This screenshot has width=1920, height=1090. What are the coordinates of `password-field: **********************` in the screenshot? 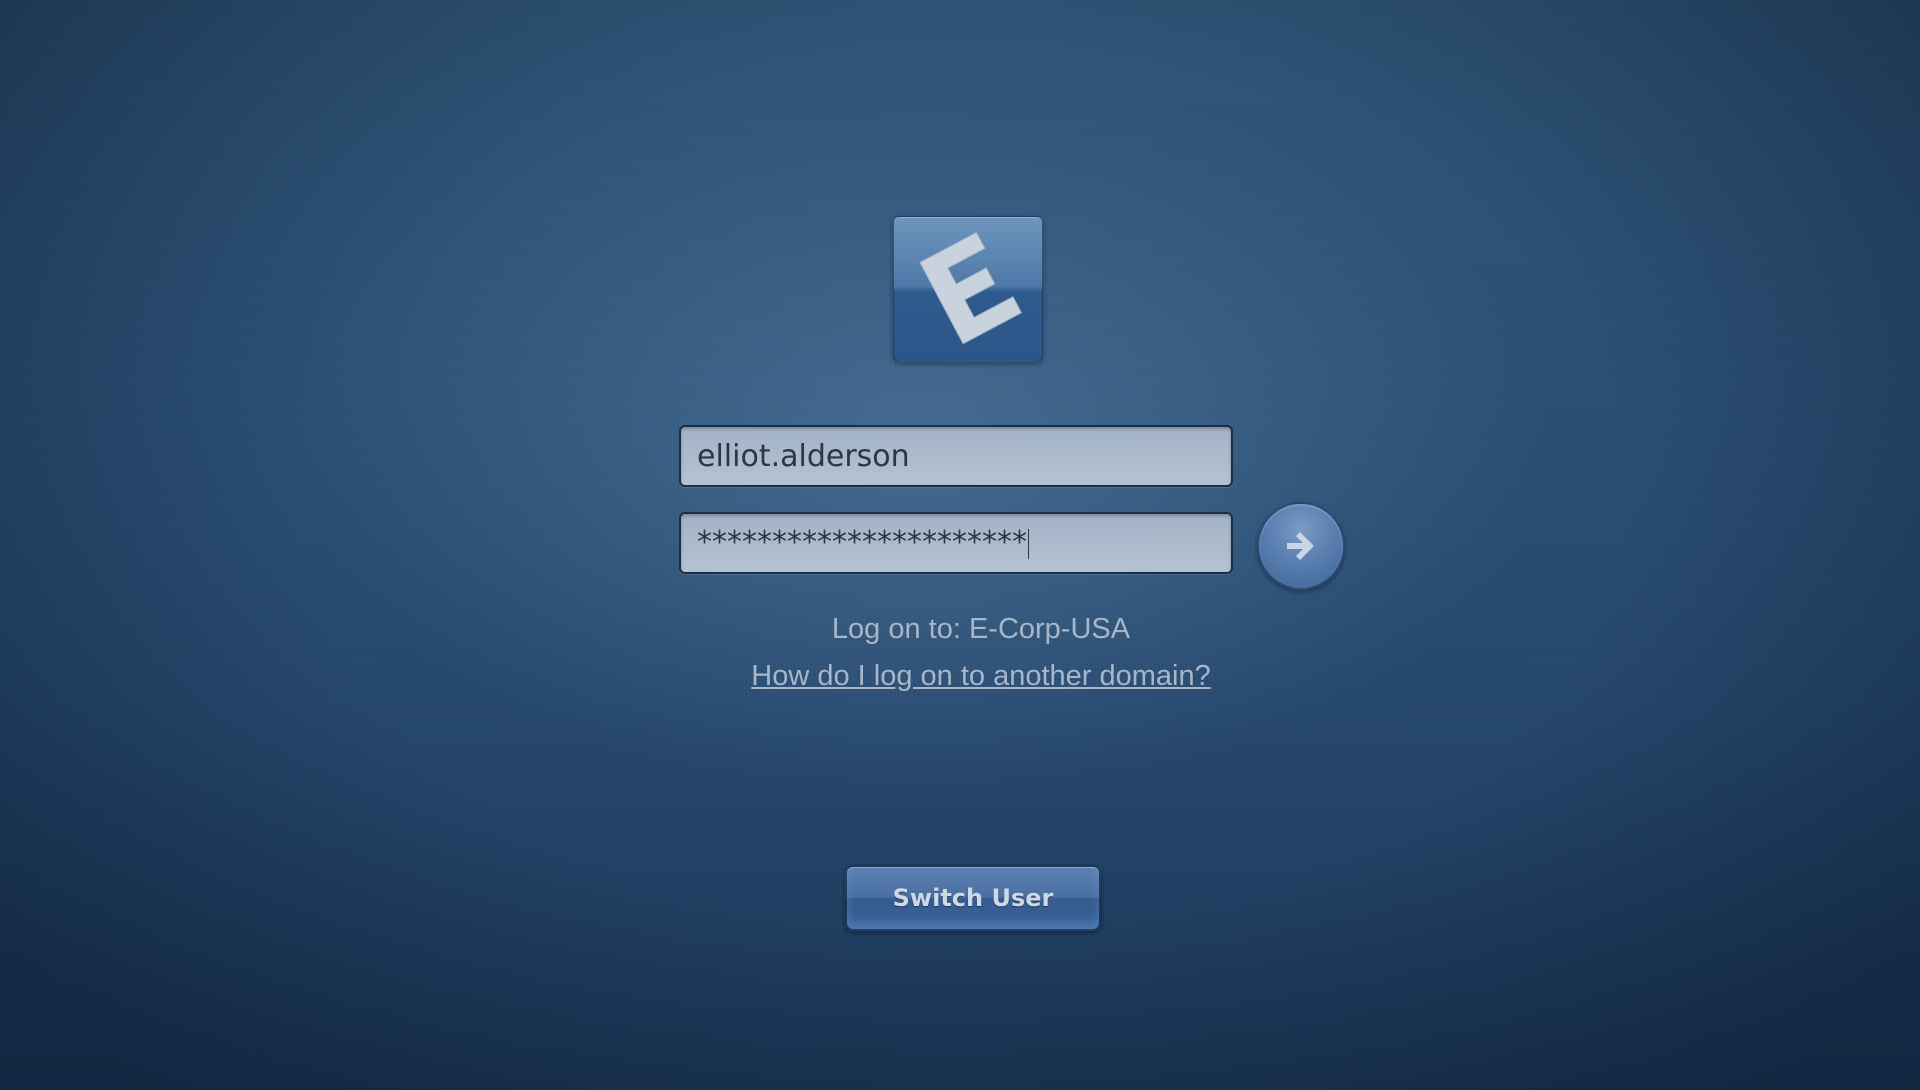 It's located at (956, 543).